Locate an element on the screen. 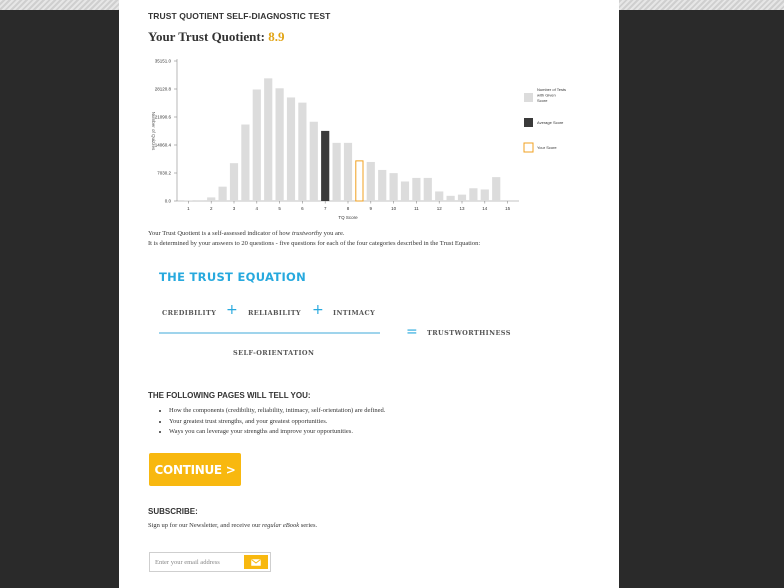 The height and width of the screenshot is (588, 784). legend-label: Average Score is located at coordinates (550, 122).